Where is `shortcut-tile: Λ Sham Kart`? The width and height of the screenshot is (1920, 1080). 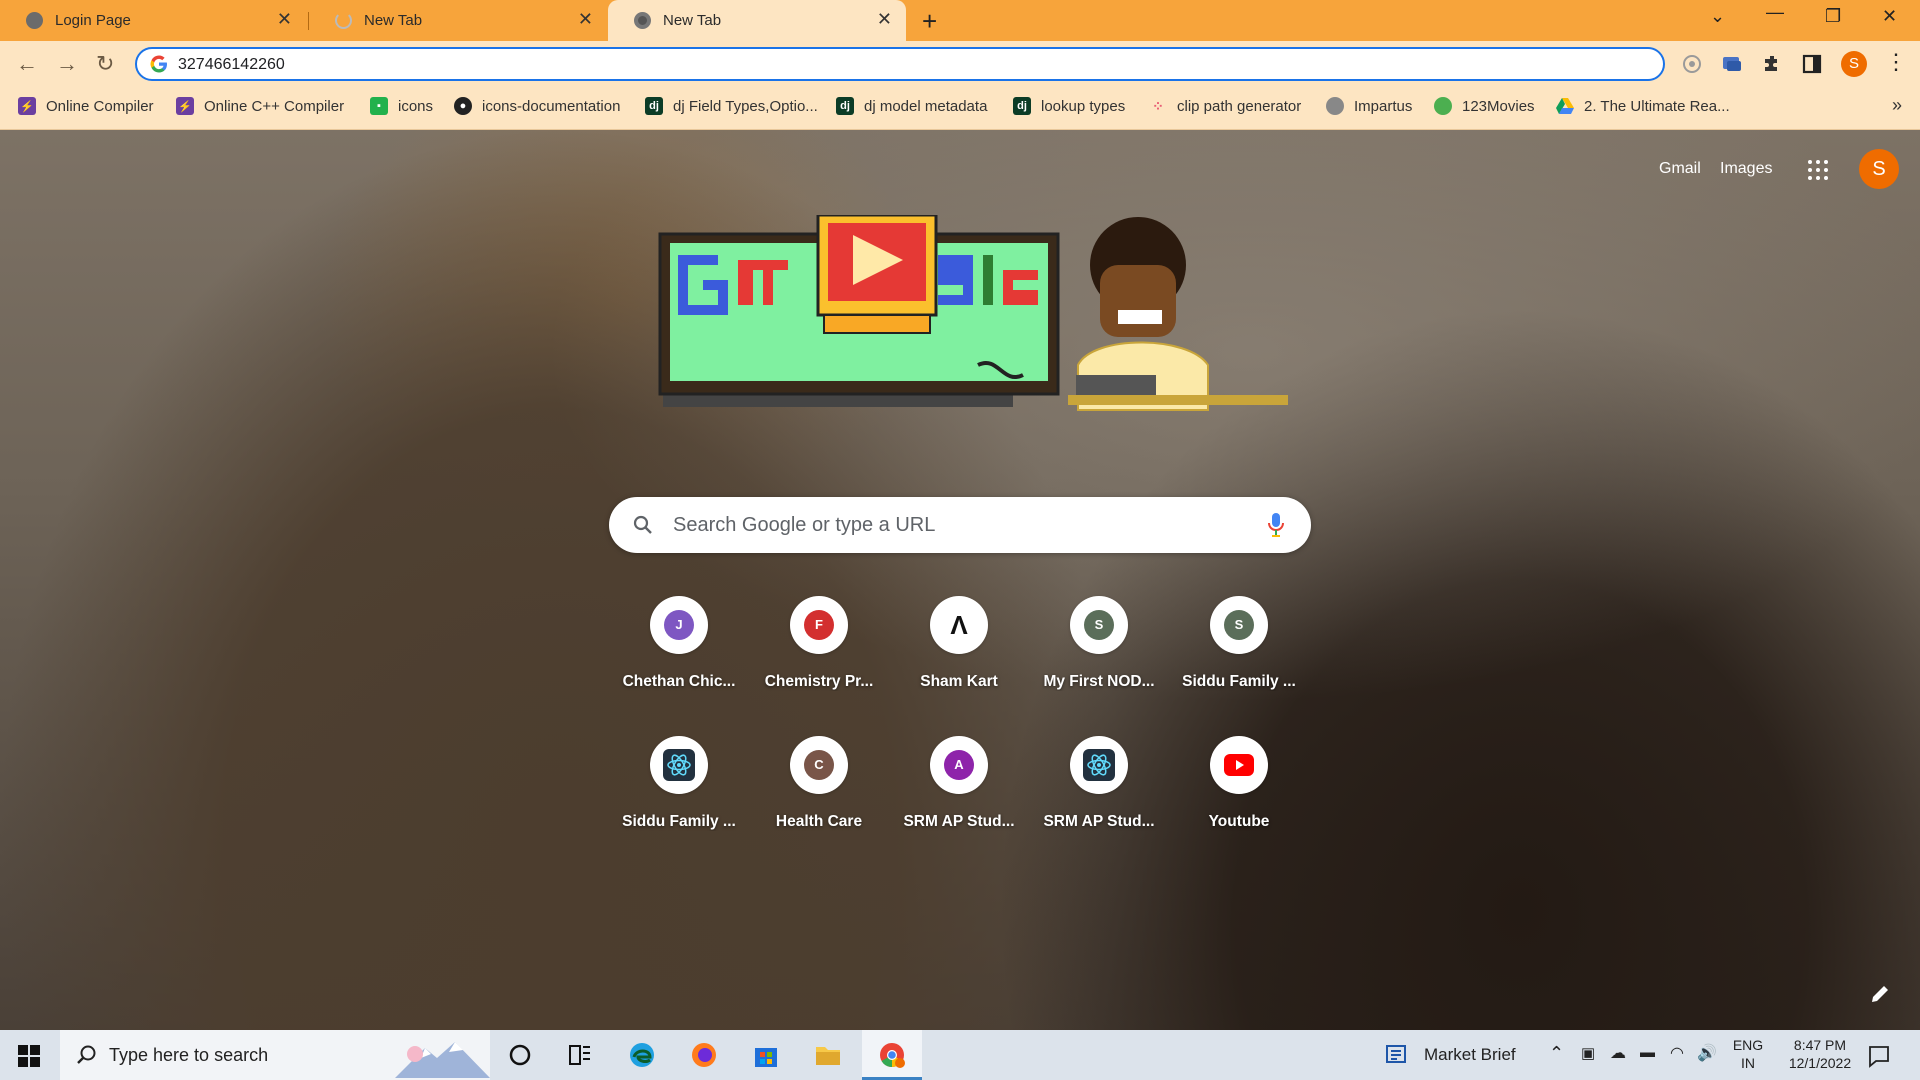
shortcut-tile: Λ Sham Kart is located at coordinates (959, 651).